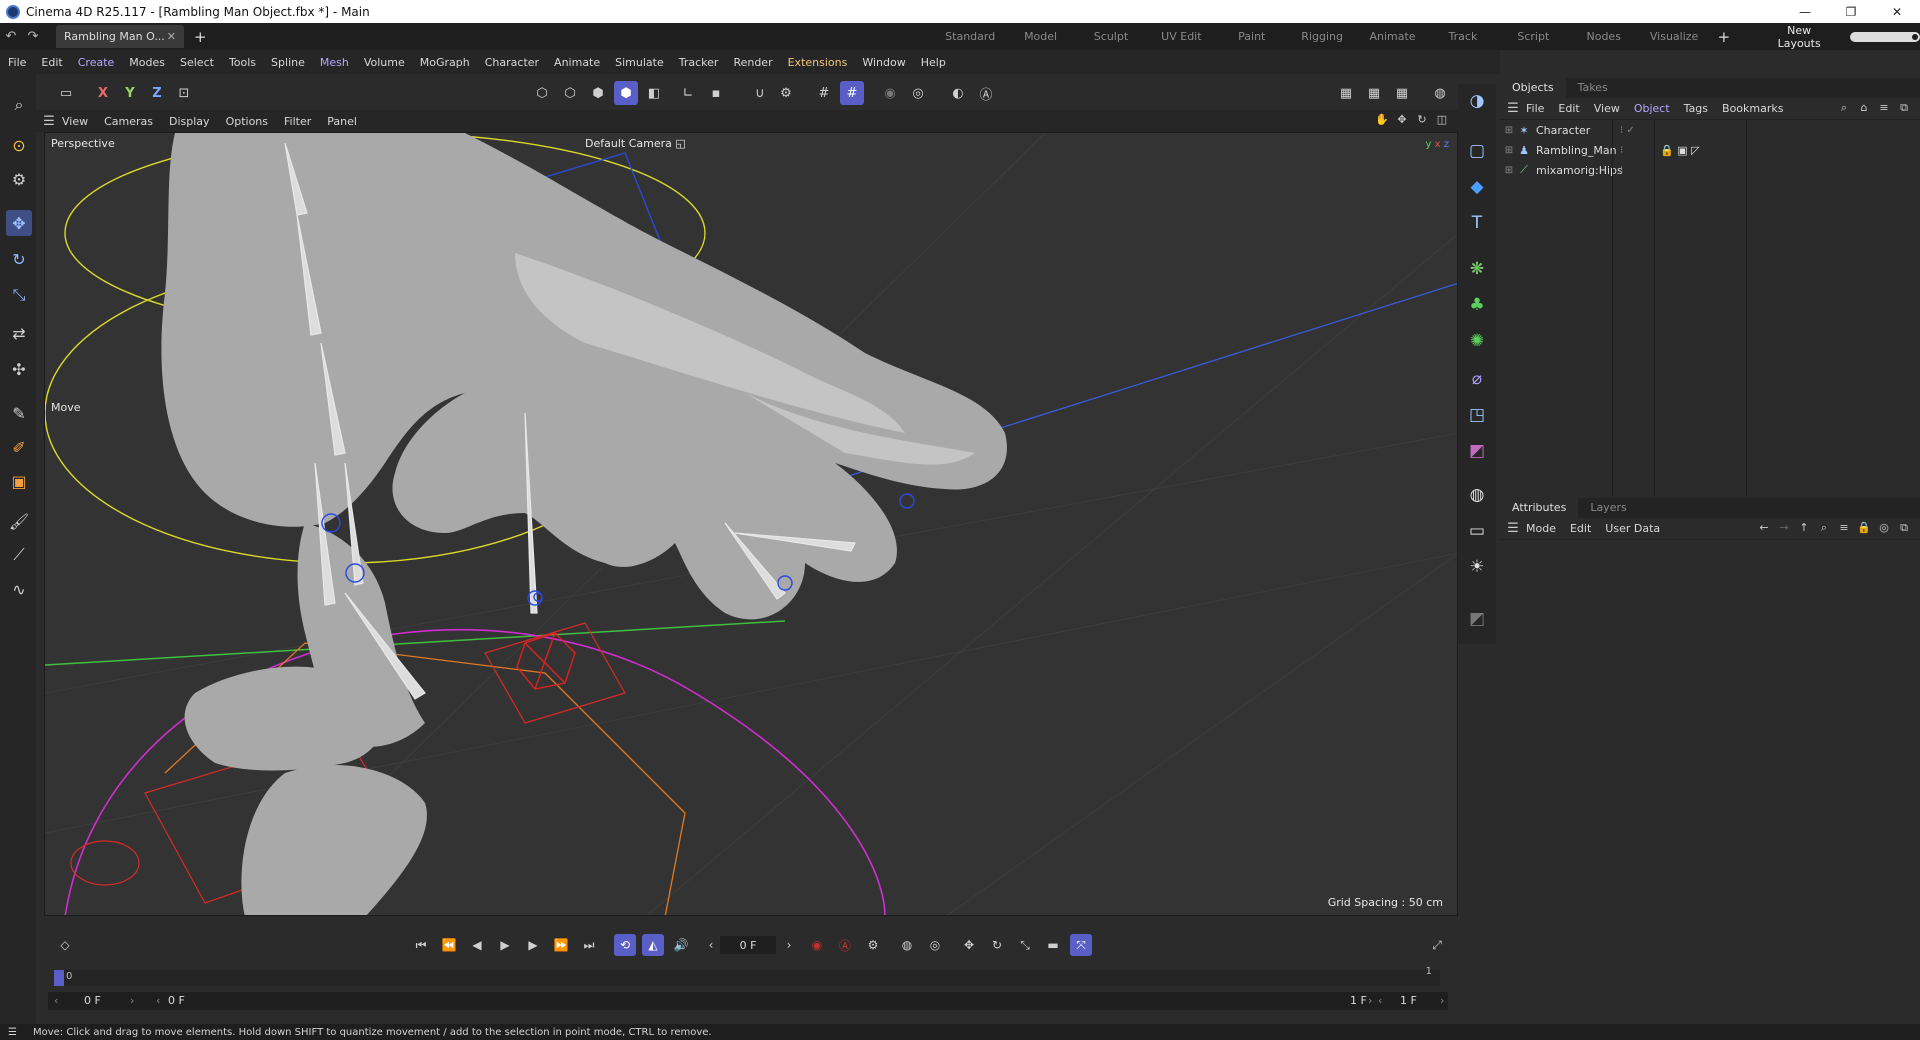 The image size is (1920, 1040). I want to click on object-row-character: ⊞ ✶ Character ⁝ ✓, so click(1710, 130).